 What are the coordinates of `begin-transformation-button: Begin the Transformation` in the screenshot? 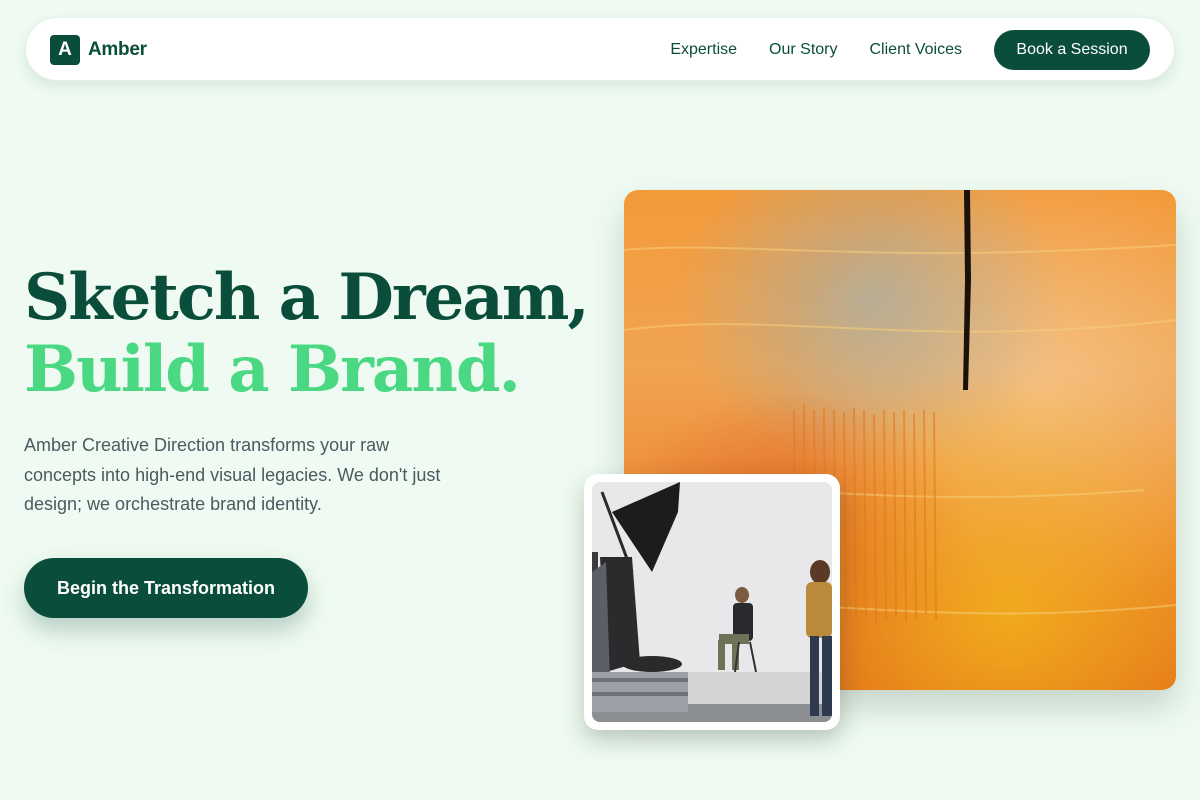 It's located at (166, 588).